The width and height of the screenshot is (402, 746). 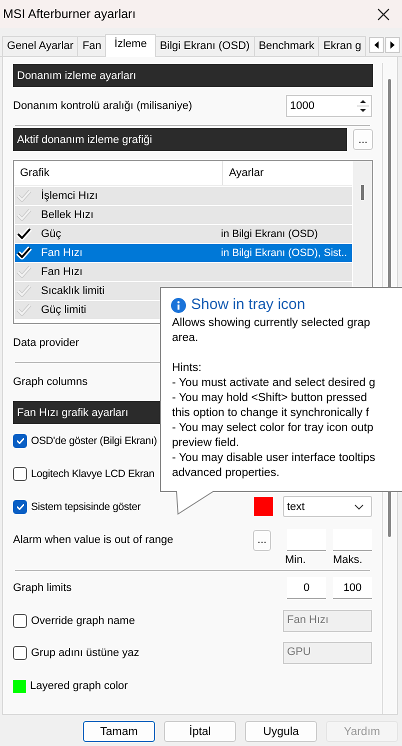 I want to click on tooltip-text: this option to change it synchronically f, so click(x=271, y=413).